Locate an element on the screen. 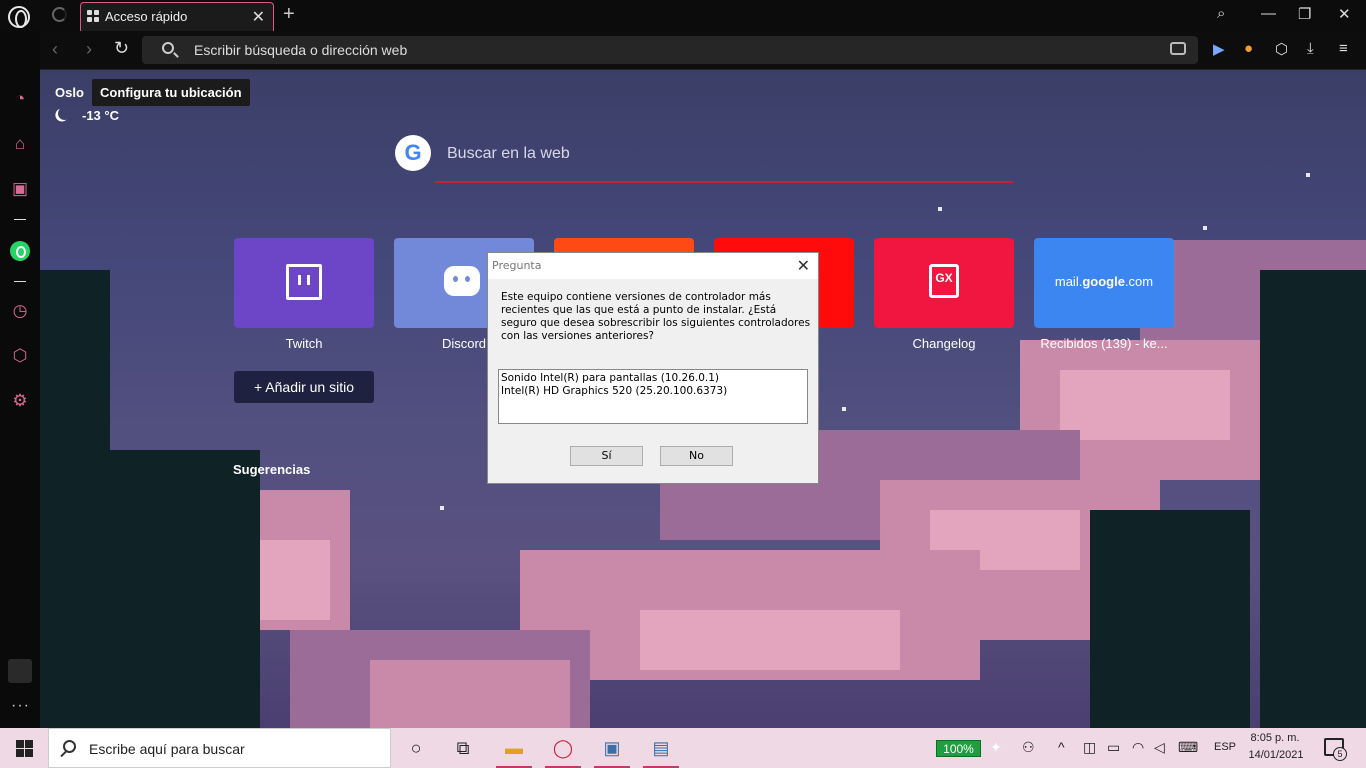 The height and width of the screenshot is (768, 1366). opera-gx-icon: ◯ is located at coordinates (563, 748).